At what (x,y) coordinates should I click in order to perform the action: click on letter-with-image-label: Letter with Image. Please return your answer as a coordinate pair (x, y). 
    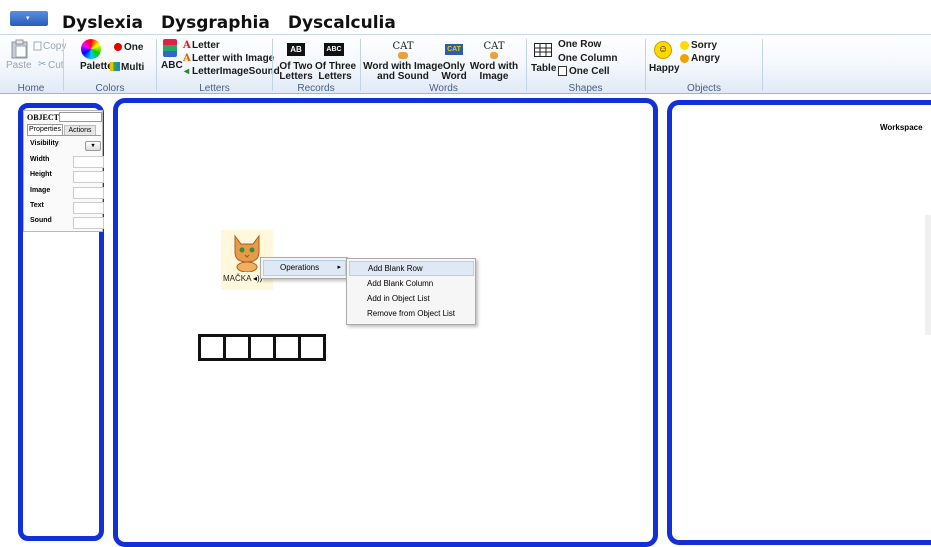
    Looking at the image, I should click on (233, 58).